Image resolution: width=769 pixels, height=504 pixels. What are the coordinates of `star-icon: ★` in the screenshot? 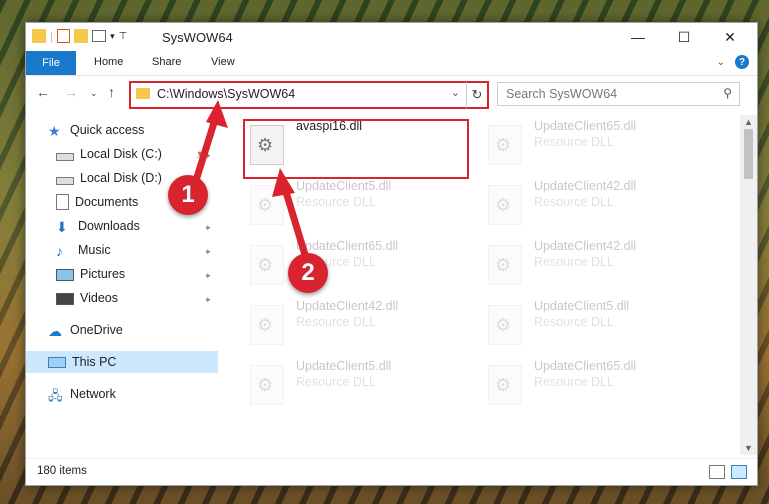 It's located at (54, 131).